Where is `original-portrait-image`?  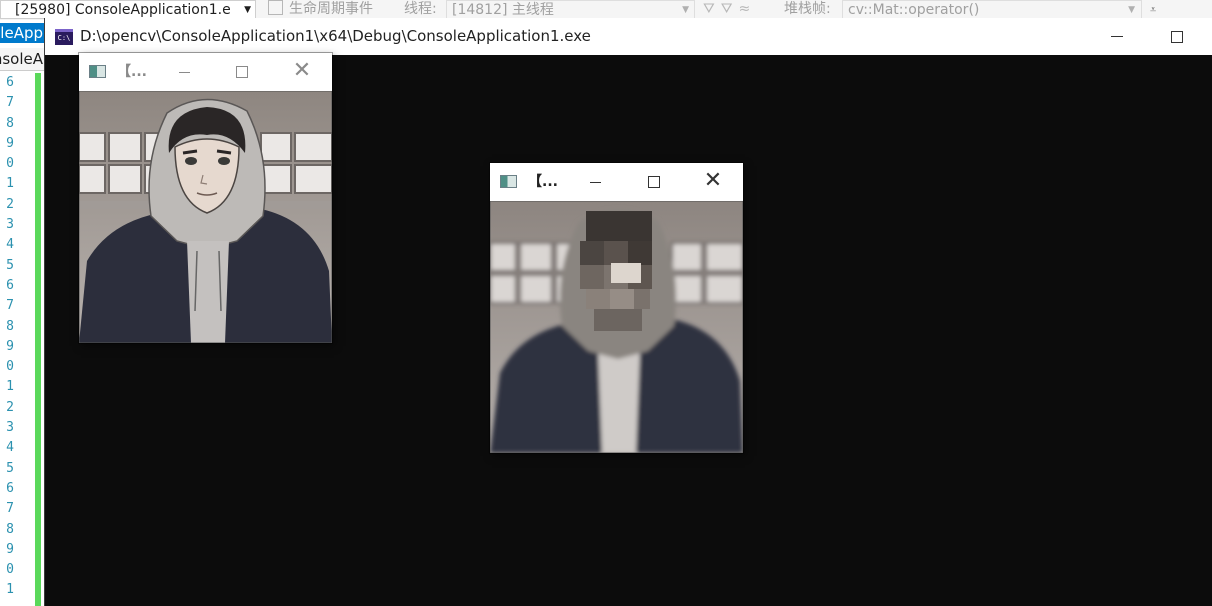 original-portrait-image is located at coordinates (205, 217).